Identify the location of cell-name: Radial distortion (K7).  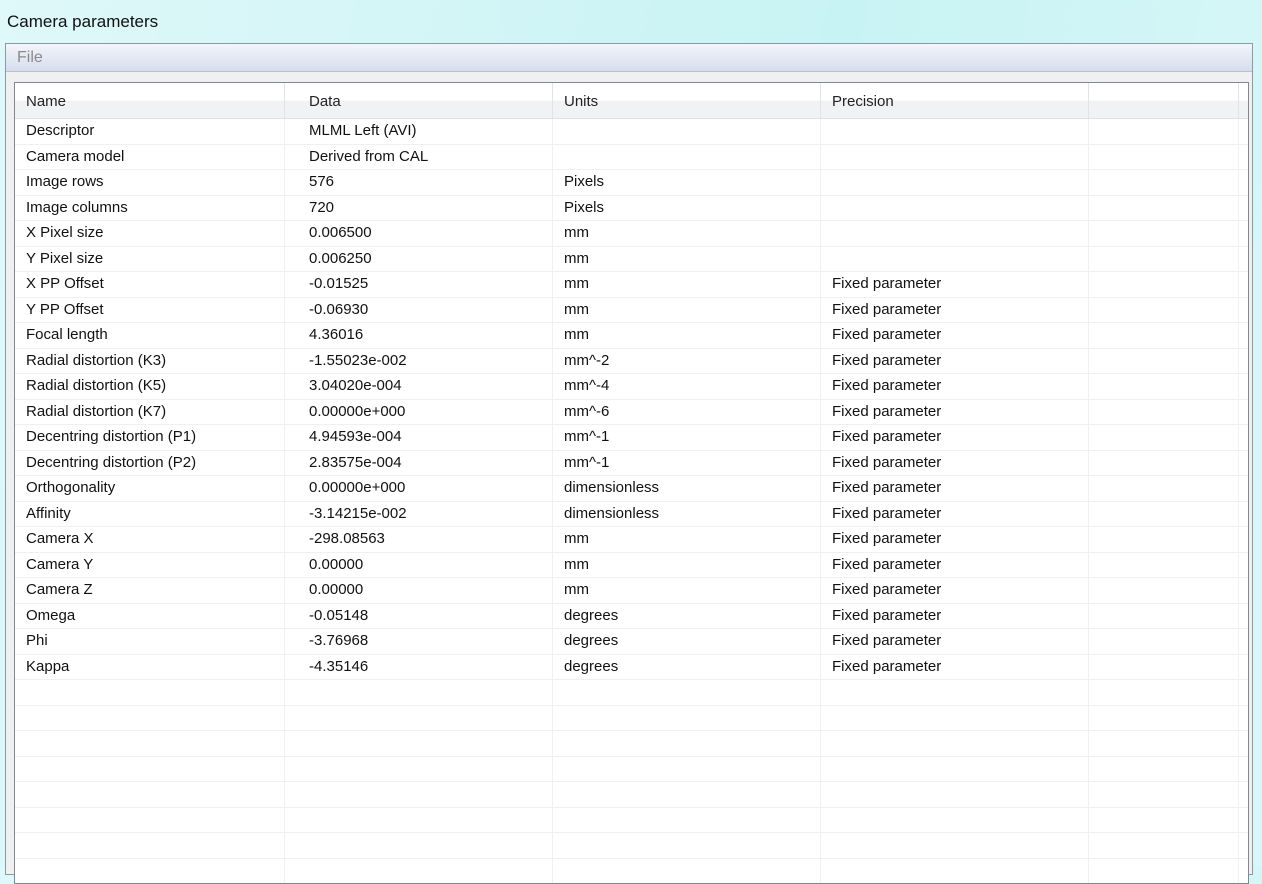
(150, 412).